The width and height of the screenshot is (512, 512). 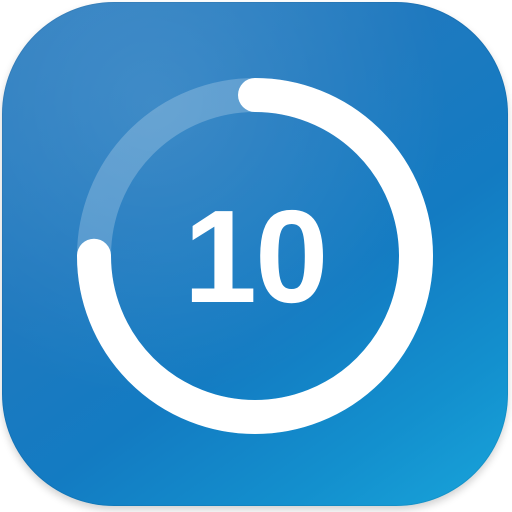 I want to click on countdown-number: 10, so click(x=255, y=256).